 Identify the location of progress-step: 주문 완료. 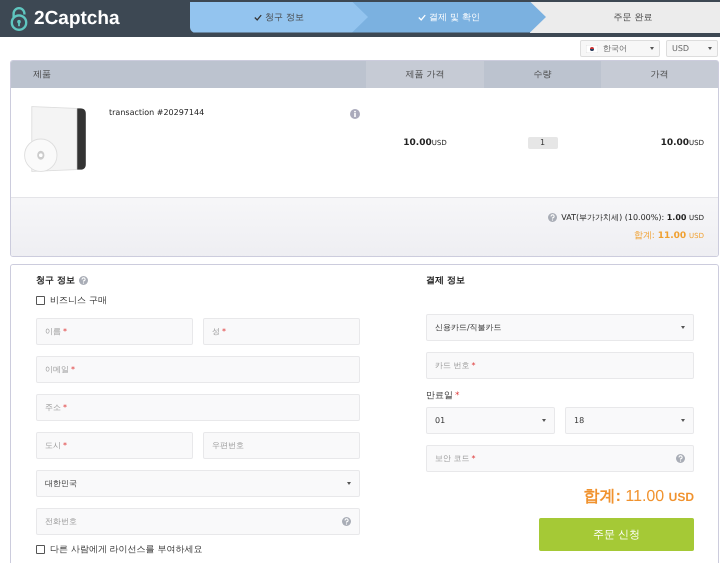
(625, 17).